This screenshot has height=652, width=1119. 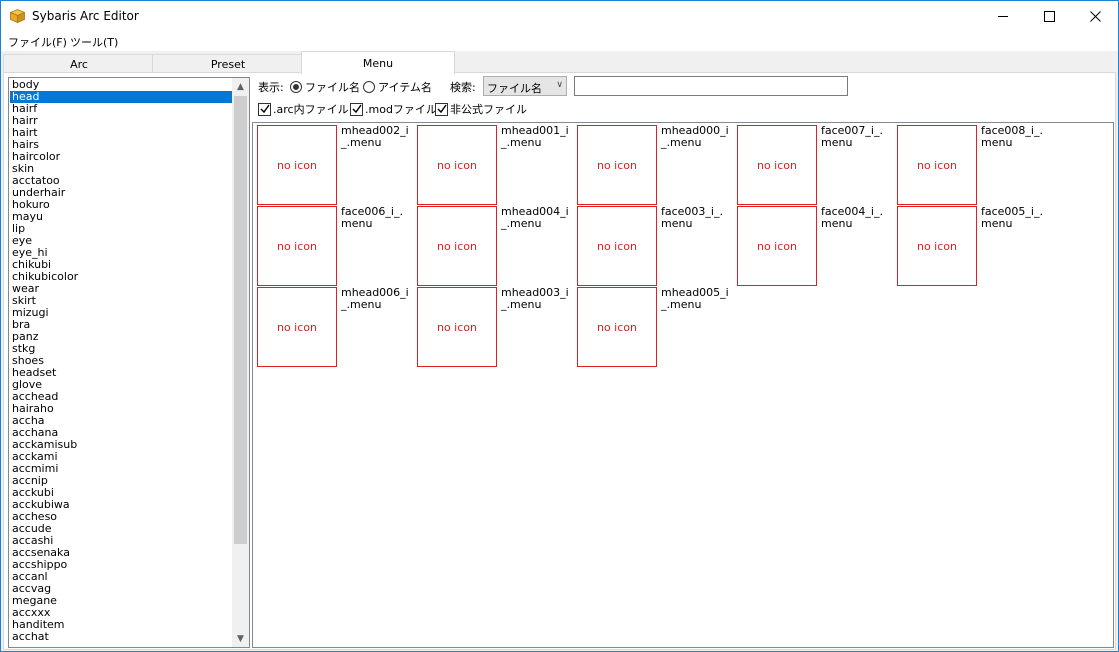 I want to click on menu-item-card: no icon mhead004_i_.menu, so click(x=492, y=245).